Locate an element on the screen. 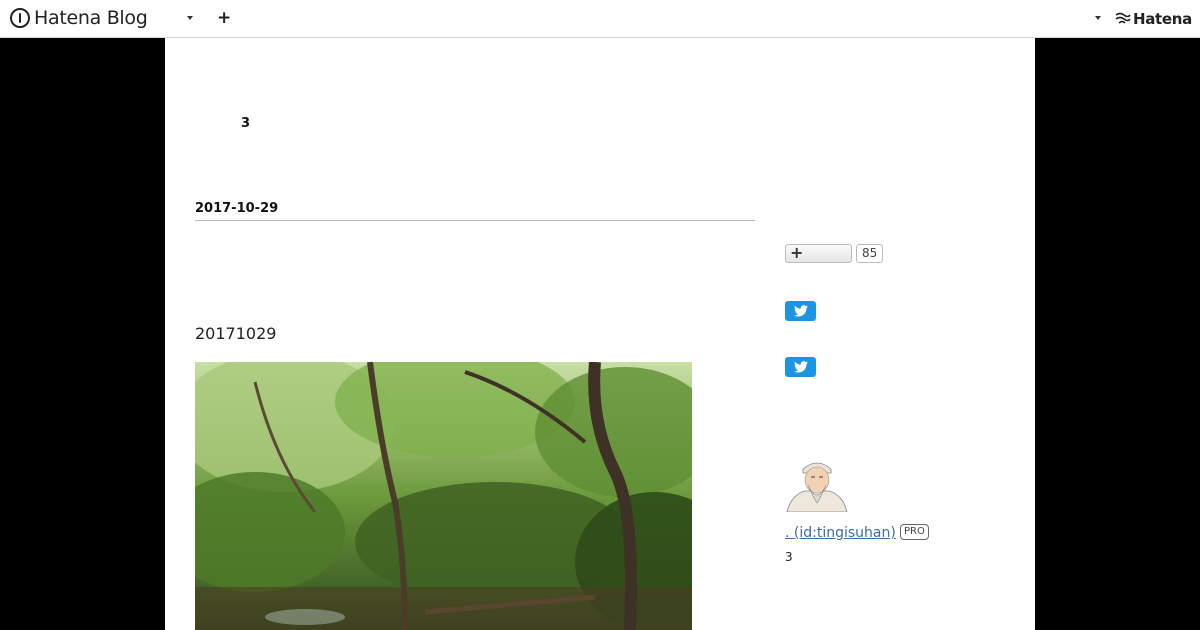 This screenshot has height=630, width=1200. avatar is located at coordinates (817, 483).